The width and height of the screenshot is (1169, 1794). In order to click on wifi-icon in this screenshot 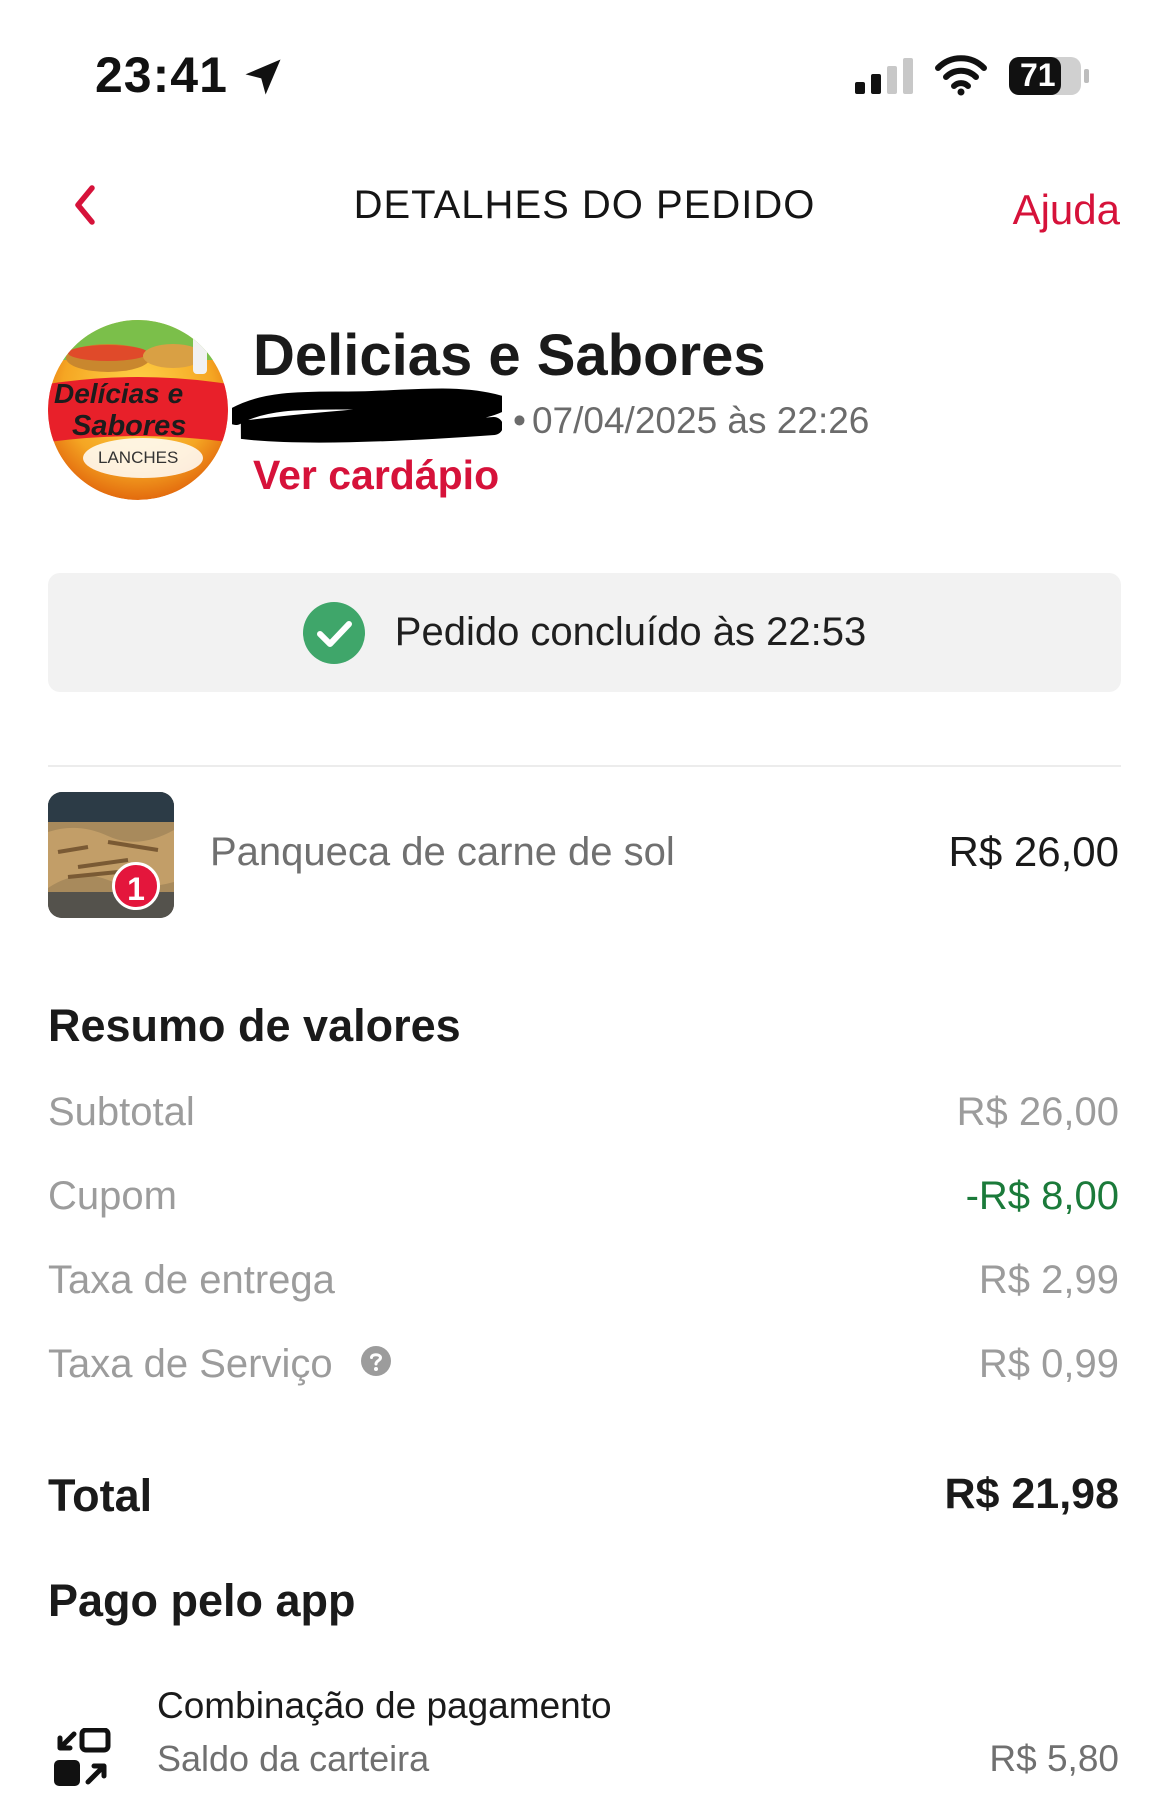, I will do `click(961, 75)`.